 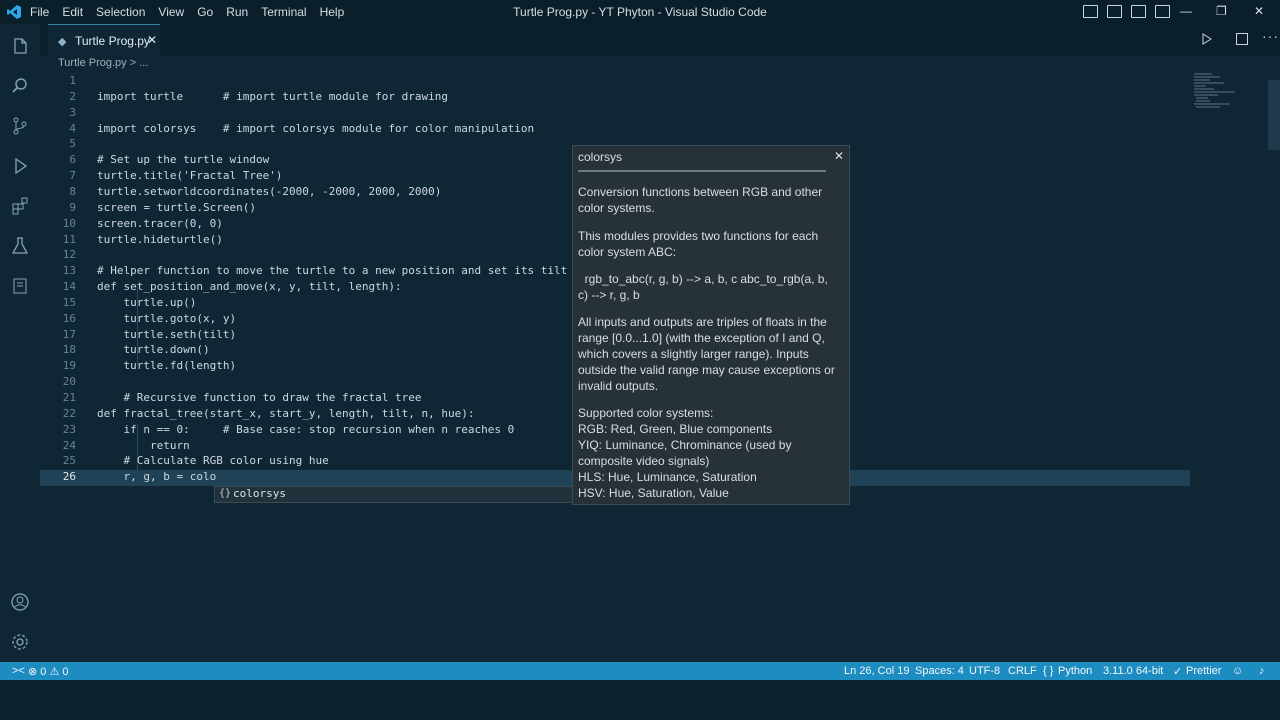 I want to click on menu-terminal: Terminal, so click(x=283, y=12).